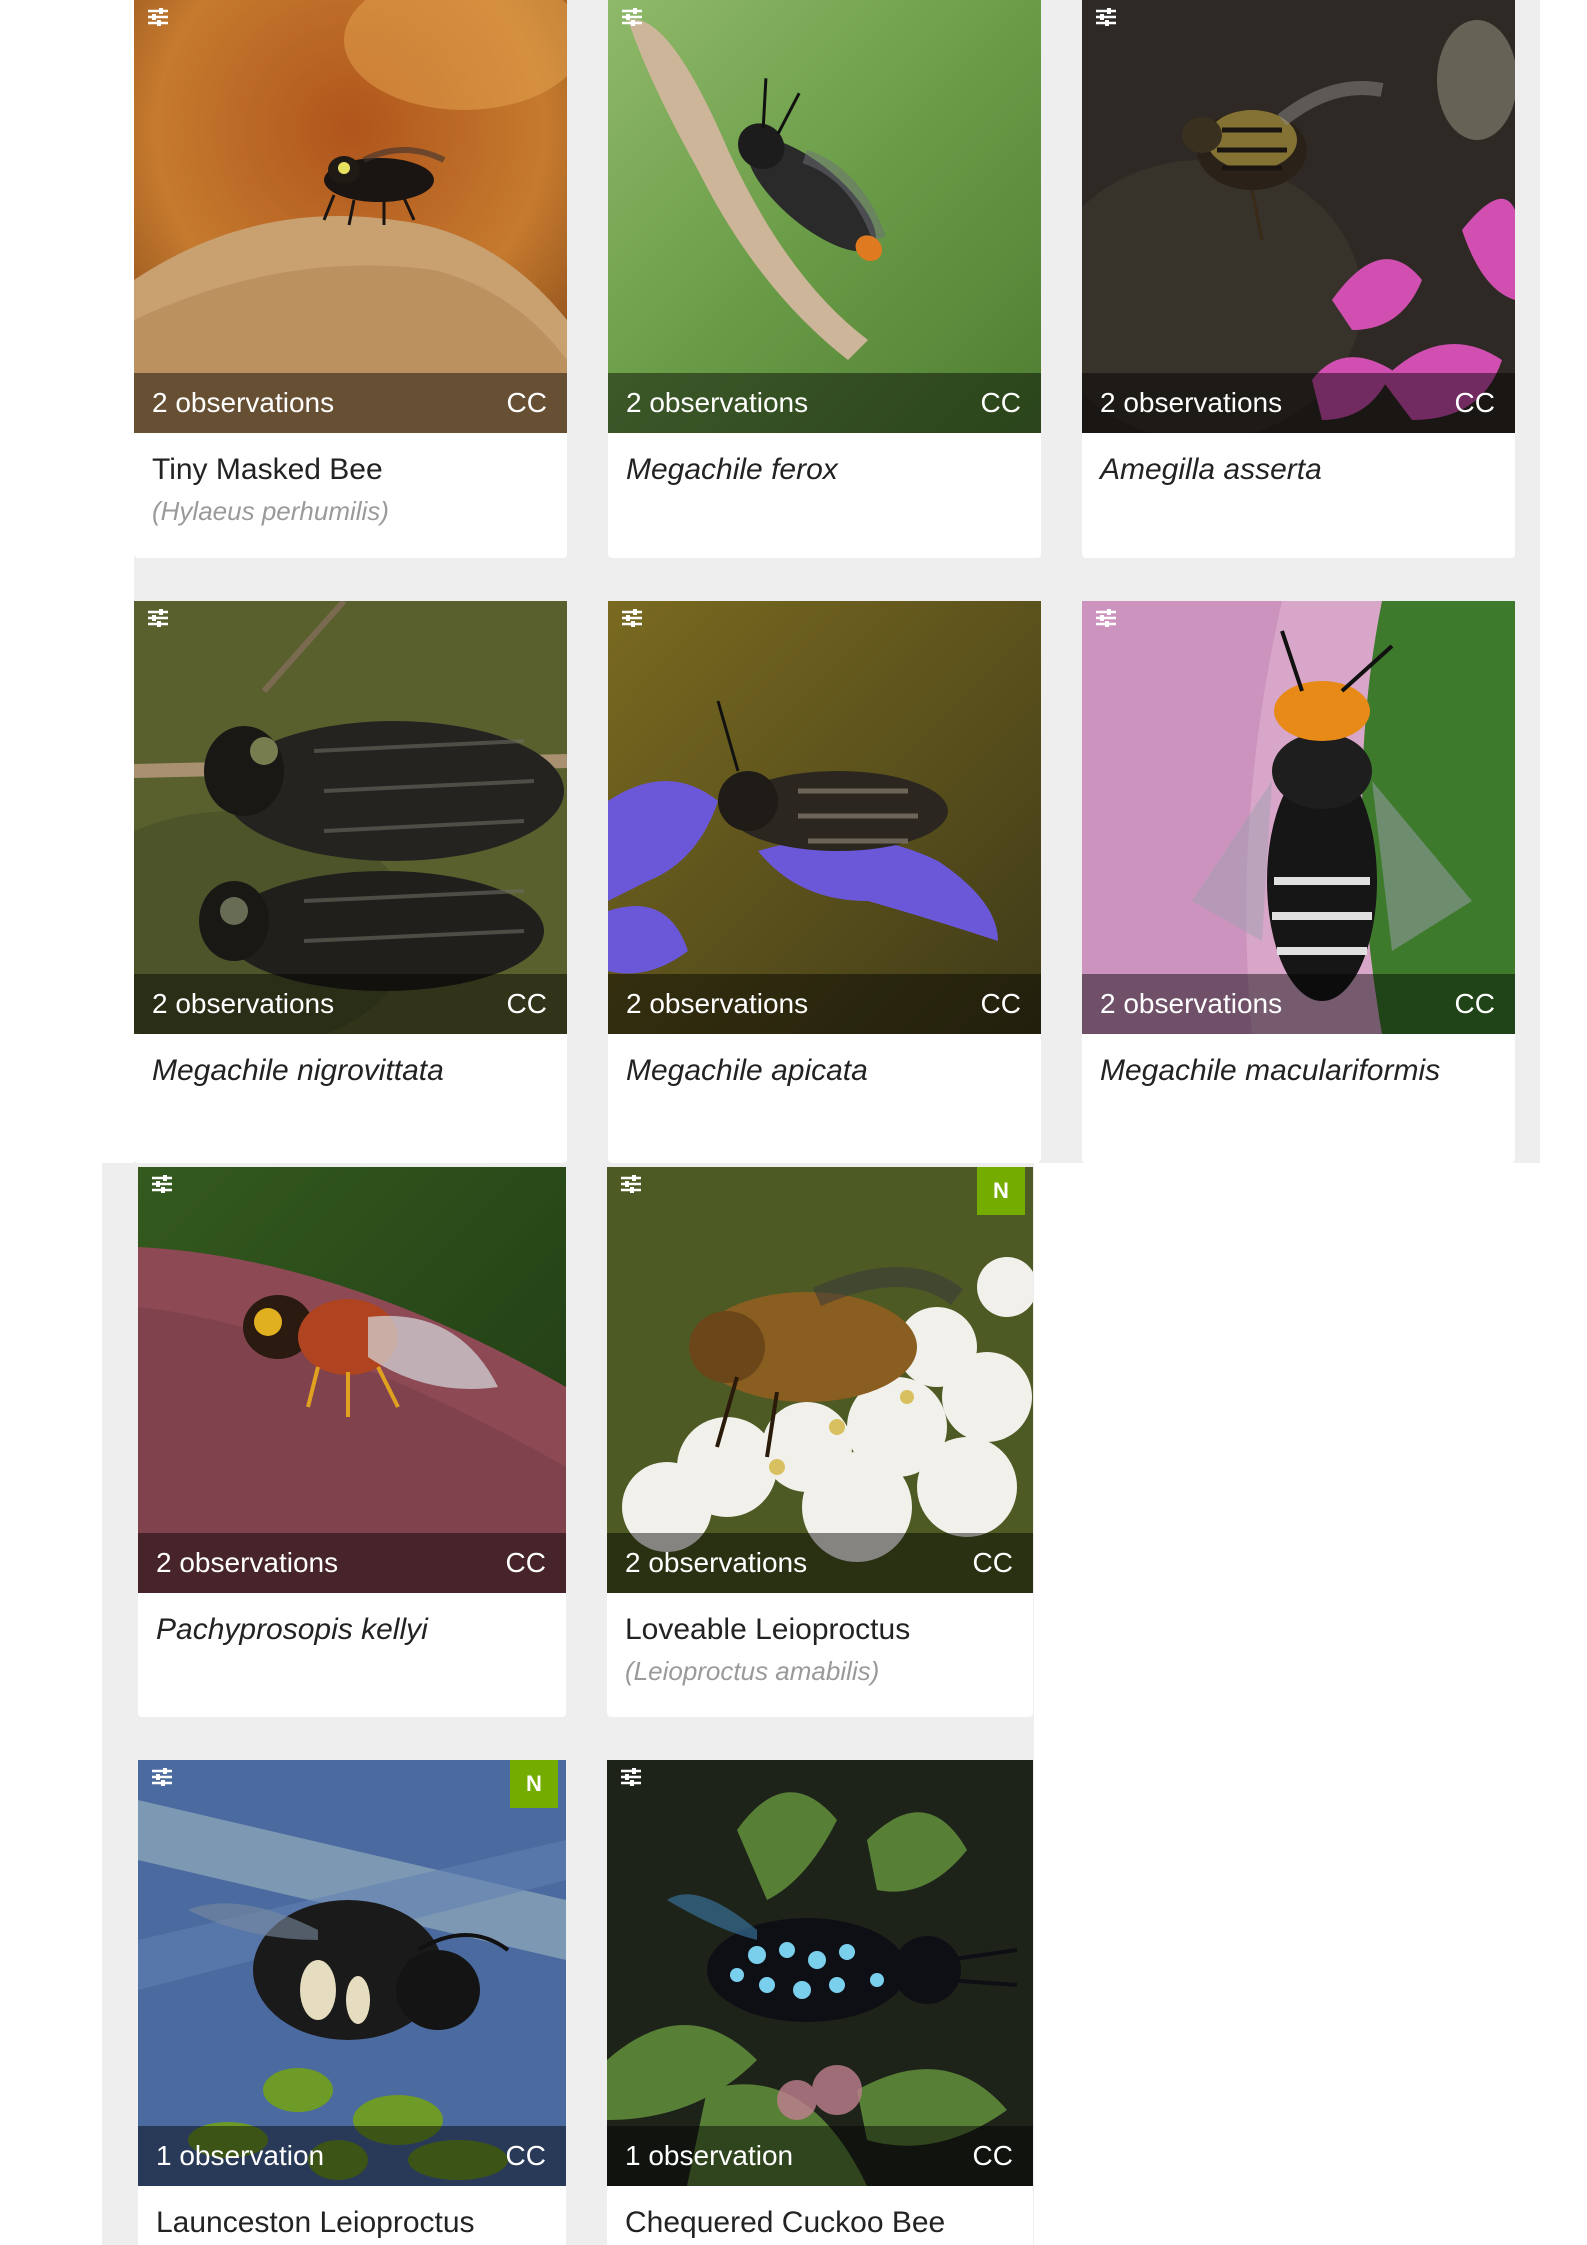 This screenshot has height=2245, width=1587. Describe the element at coordinates (270, 511) in the screenshot. I see `scientific-name: (Hylaeus perhumilis)` at that location.